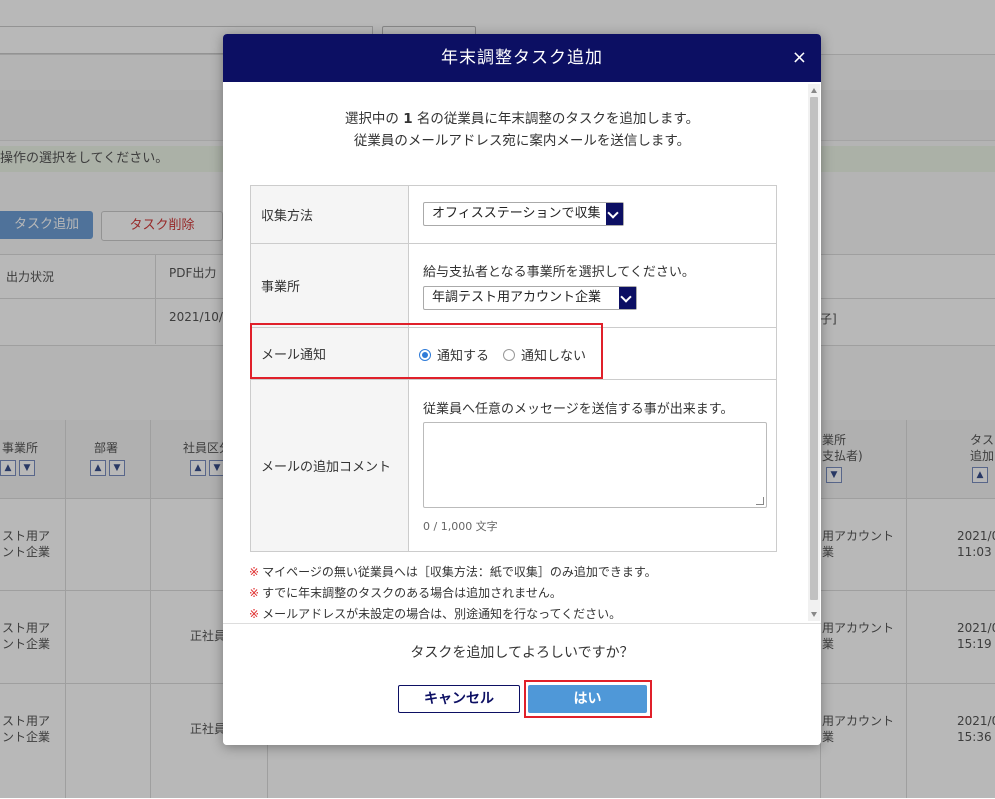 Image resolution: width=995 pixels, height=799 pixels. Describe the element at coordinates (814, 614) in the screenshot. I see `scroll-down-icon` at that location.